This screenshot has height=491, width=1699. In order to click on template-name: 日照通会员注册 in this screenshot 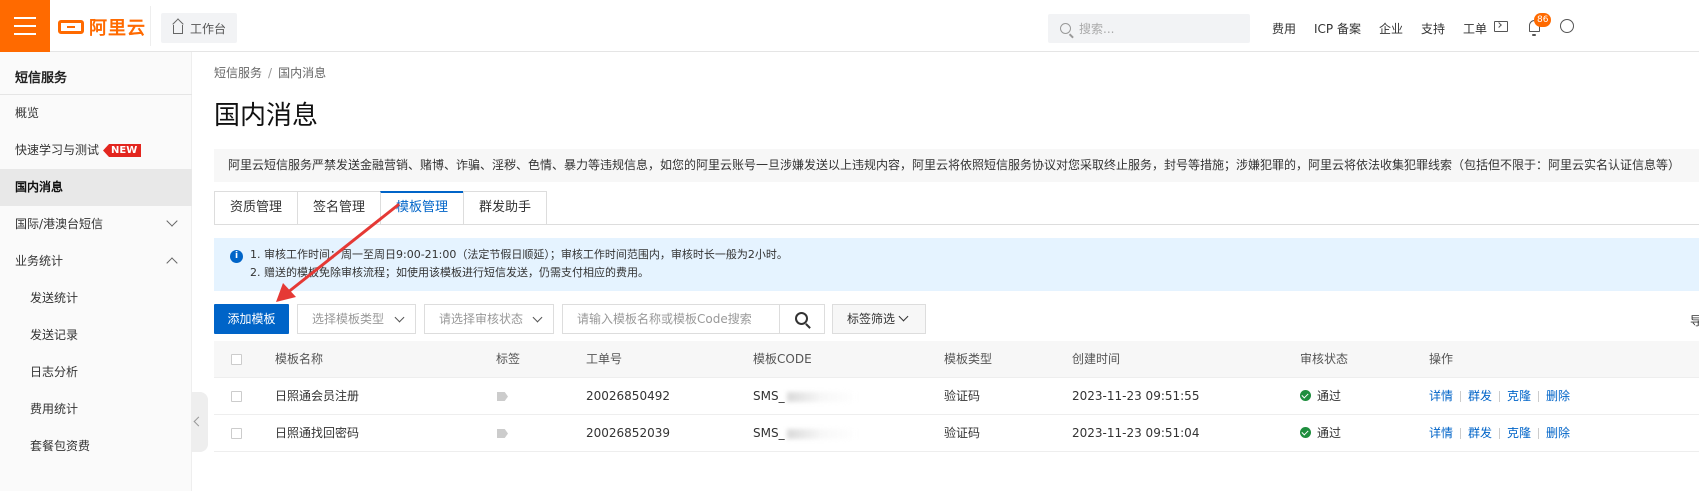, I will do `click(317, 396)`.